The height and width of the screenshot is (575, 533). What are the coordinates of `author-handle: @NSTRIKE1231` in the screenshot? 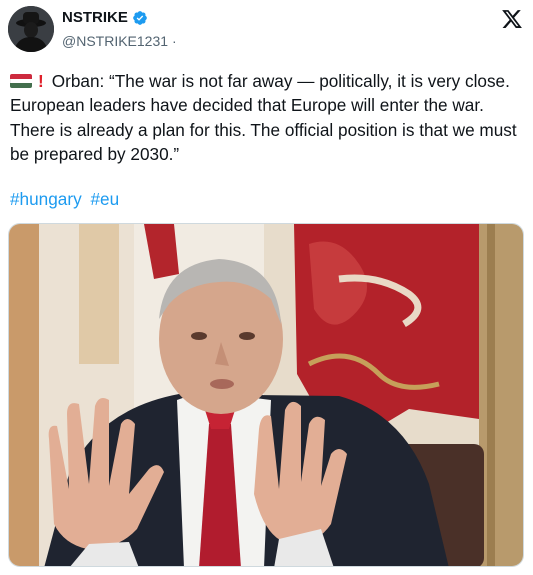 It's located at (115, 41).